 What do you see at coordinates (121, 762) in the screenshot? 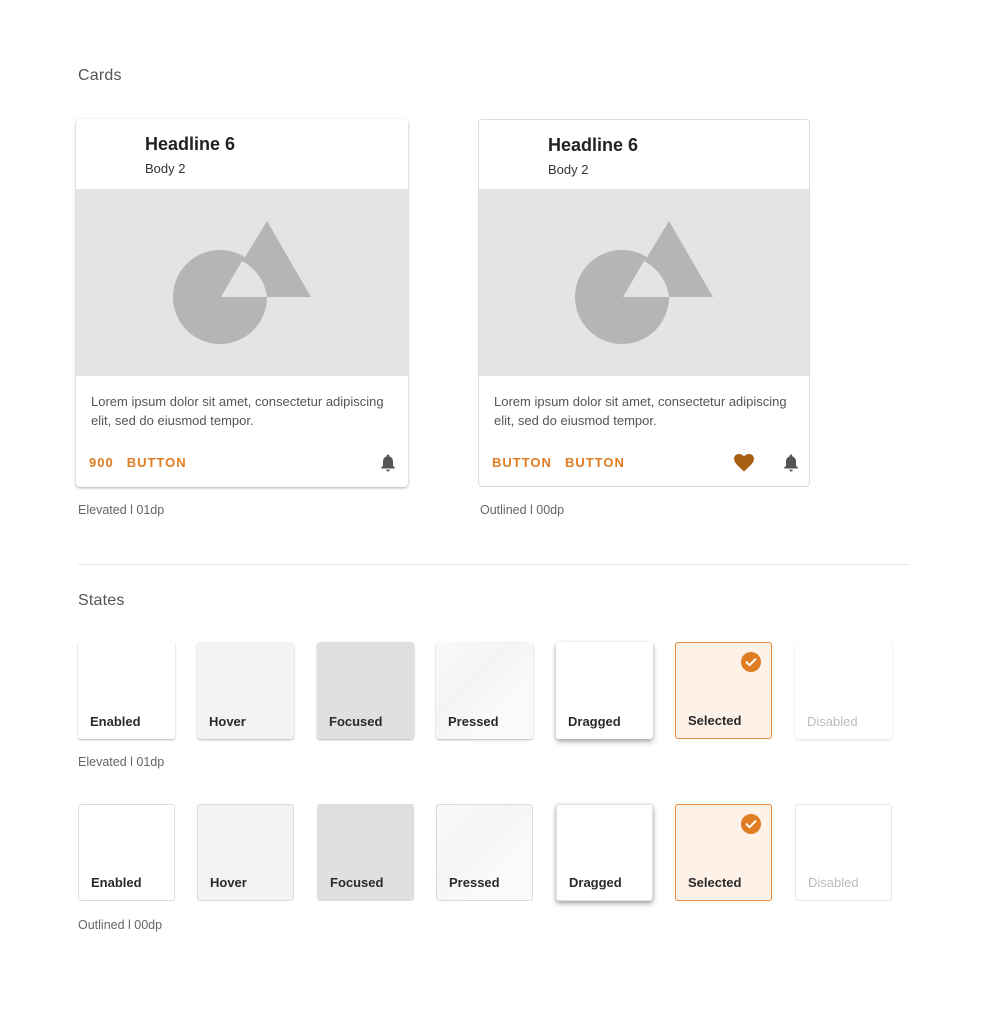
I see `row-caption: Elevated l 01dp` at bounding box center [121, 762].